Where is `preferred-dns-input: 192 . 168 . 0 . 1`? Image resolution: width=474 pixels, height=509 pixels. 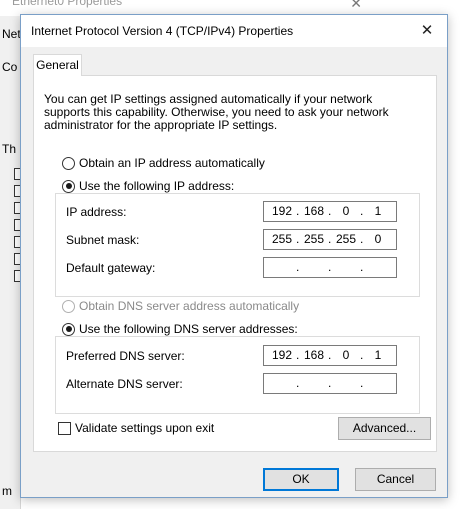
preferred-dns-input: 192 . 168 . 0 . 1 is located at coordinates (330, 355).